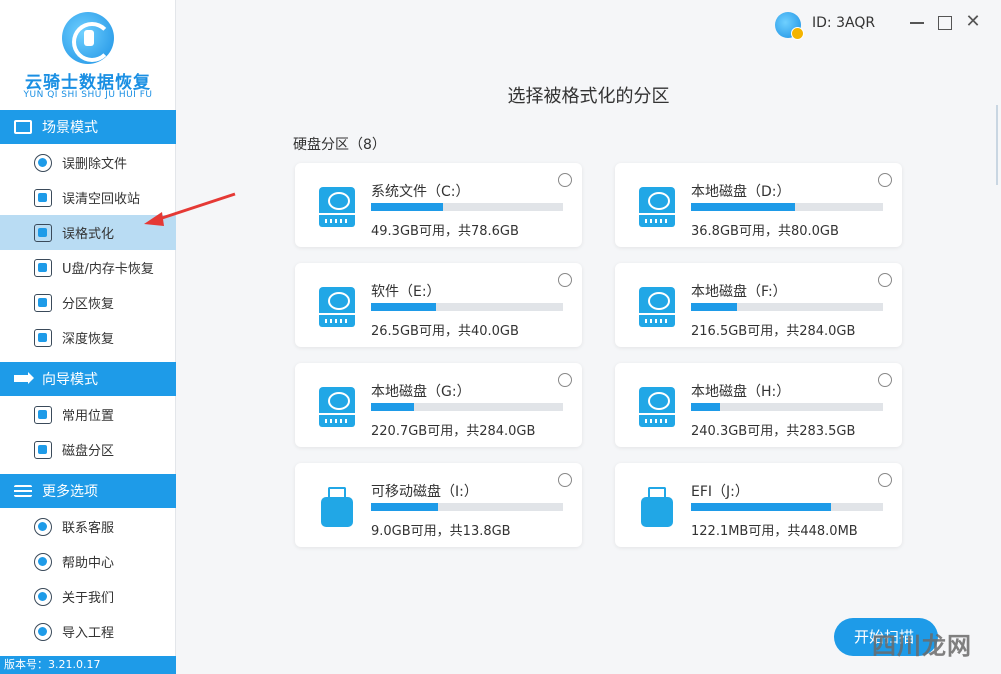  What do you see at coordinates (43, 631) in the screenshot?
I see `import-icon` at bounding box center [43, 631].